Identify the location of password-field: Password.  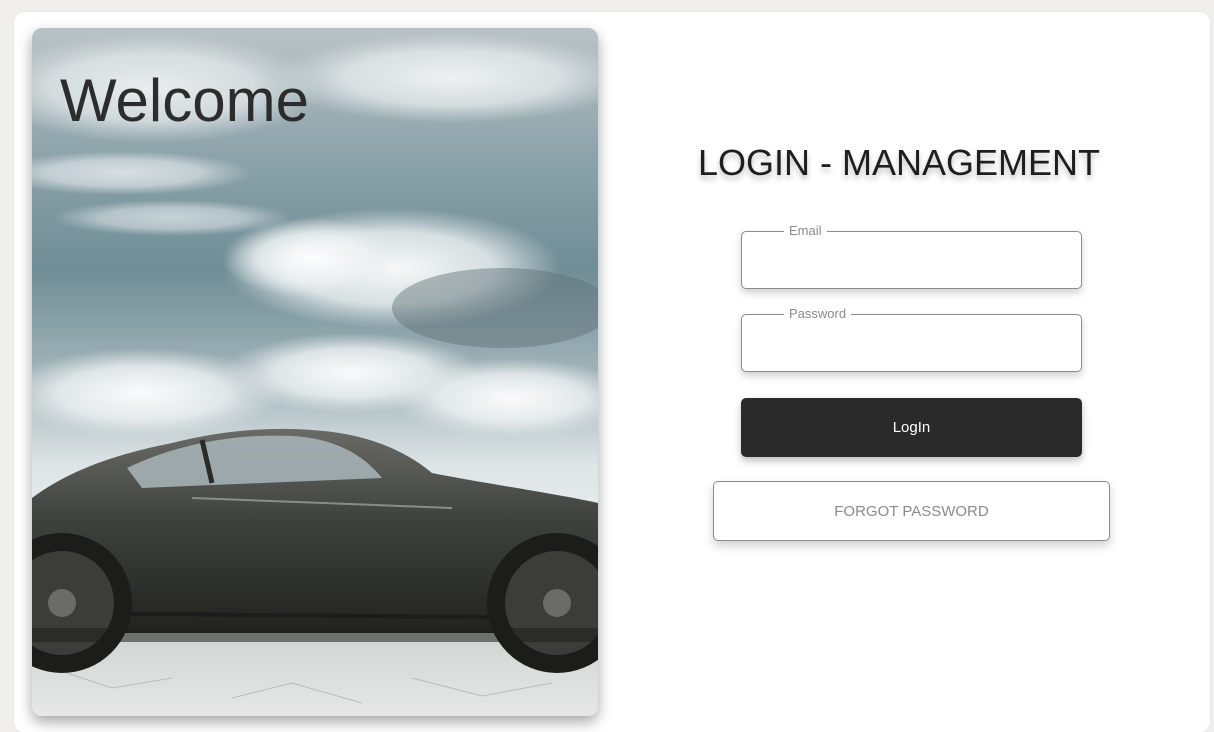
(911, 339).